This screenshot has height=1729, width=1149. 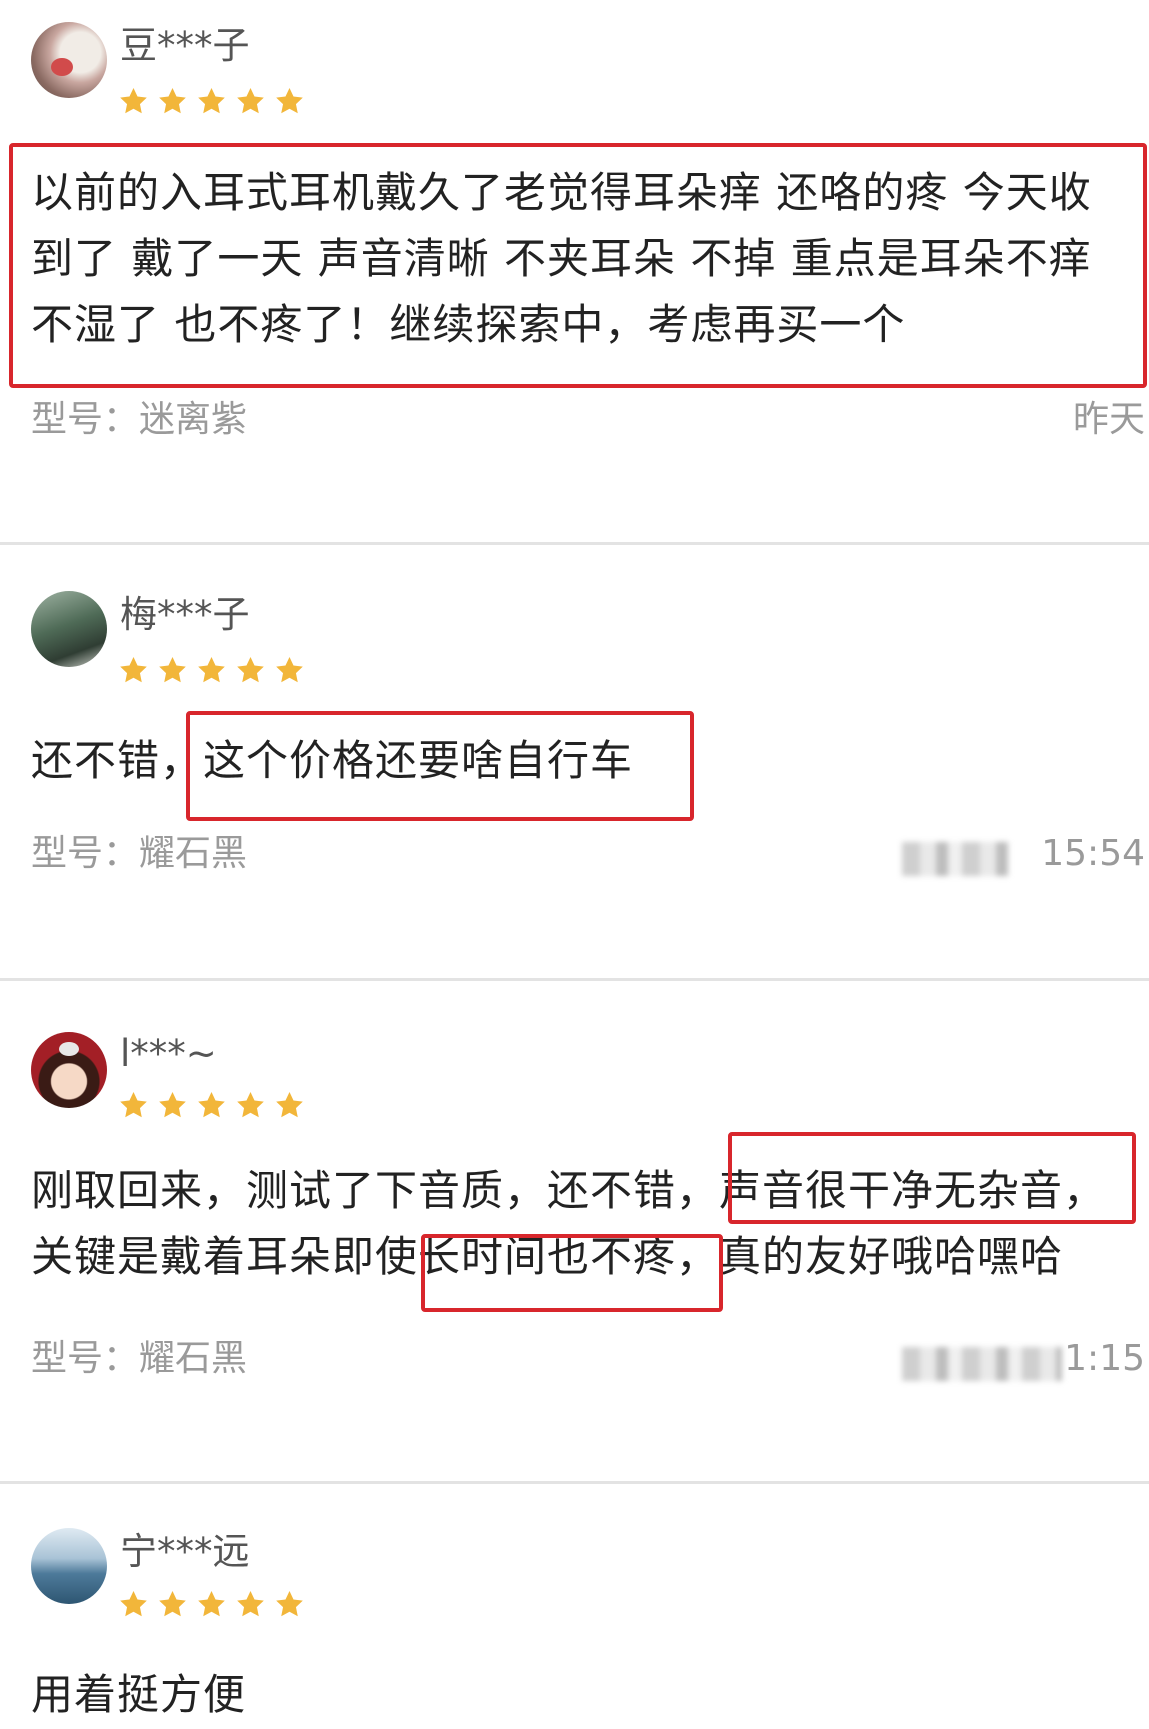 What do you see at coordinates (574, 1606) in the screenshot?
I see `review-card: 宁***远 用着挺方便` at bounding box center [574, 1606].